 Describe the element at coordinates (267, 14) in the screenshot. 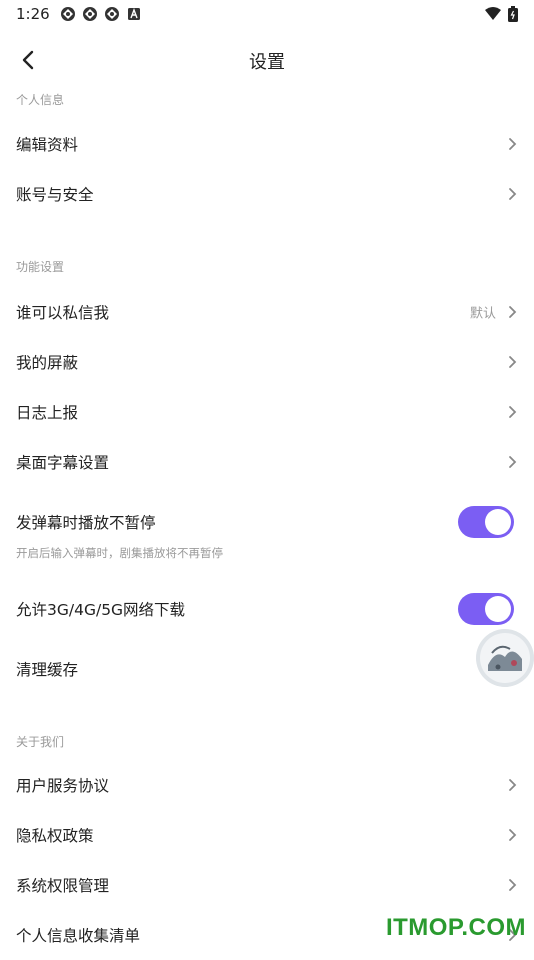

I see `status-bar: 1:26` at that location.